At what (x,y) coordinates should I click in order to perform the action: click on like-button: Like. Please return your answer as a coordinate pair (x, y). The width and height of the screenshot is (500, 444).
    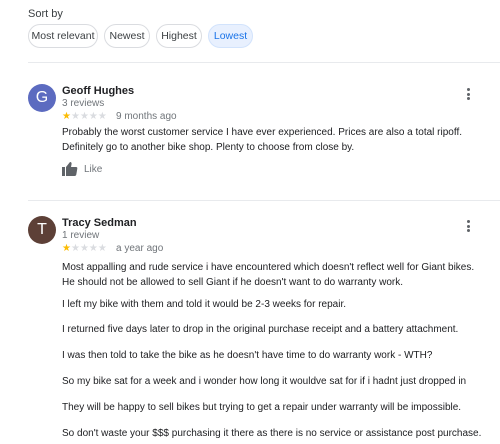
    Looking at the image, I should click on (82, 169).